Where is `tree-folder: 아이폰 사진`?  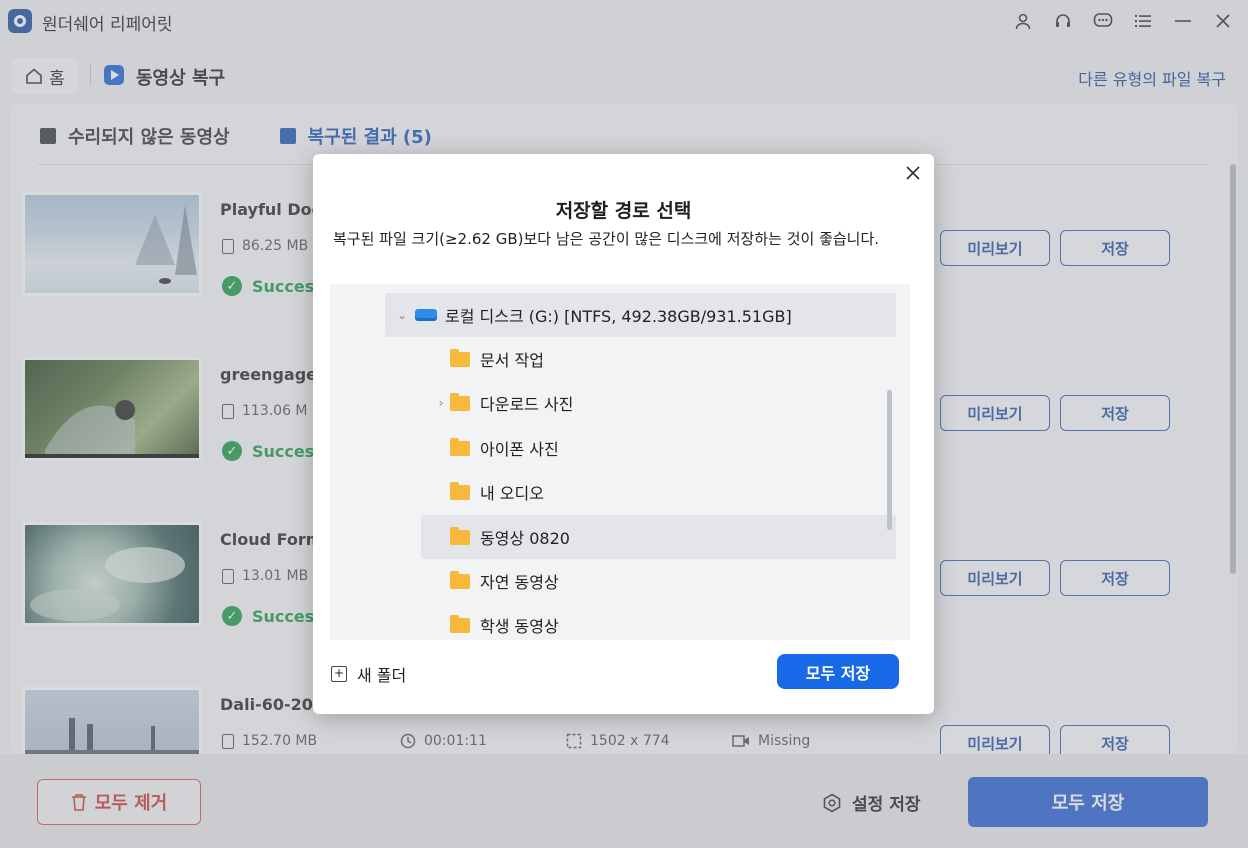 tree-folder: 아이폰 사진 is located at coordinates (673, 448).